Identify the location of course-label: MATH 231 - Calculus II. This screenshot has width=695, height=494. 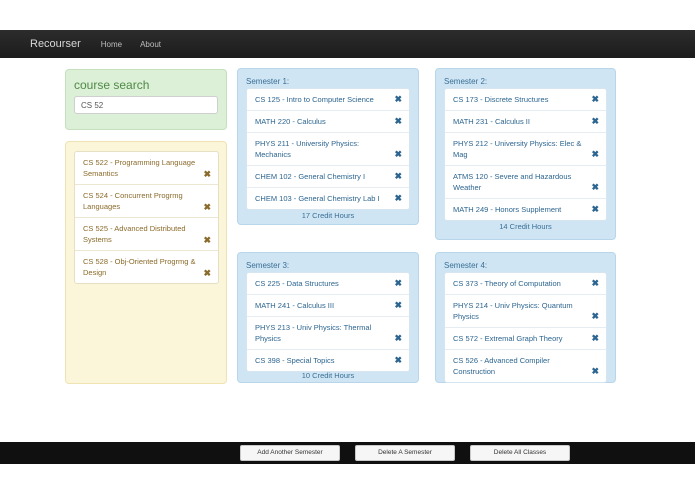
(491, 121).